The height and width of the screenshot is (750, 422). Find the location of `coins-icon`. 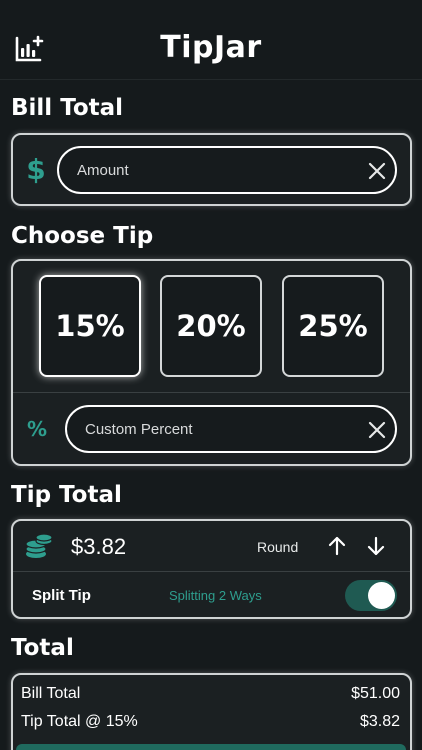

coins-icon is located at coordinates (39, 545).